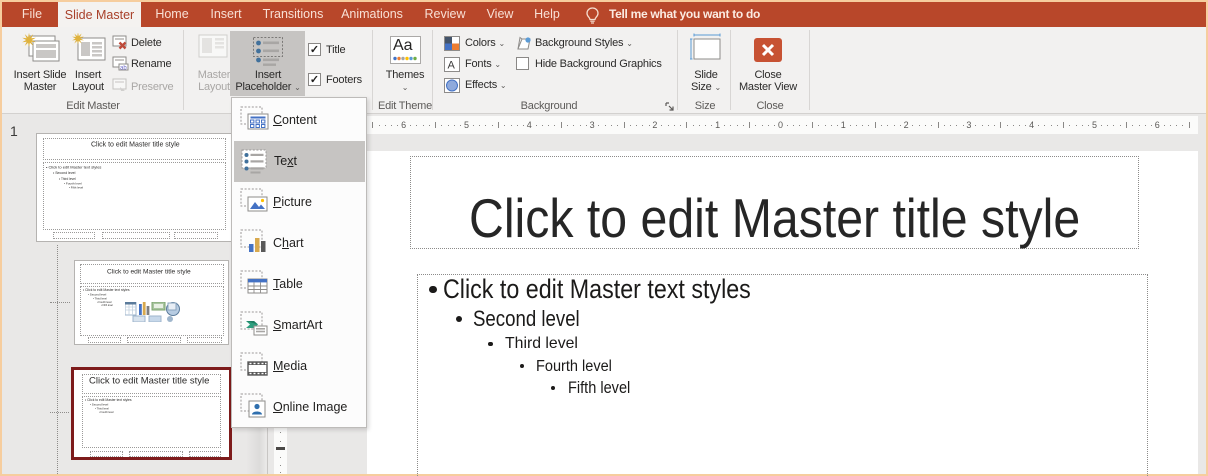  I want to click on svg-text: A, so click(452, 66).